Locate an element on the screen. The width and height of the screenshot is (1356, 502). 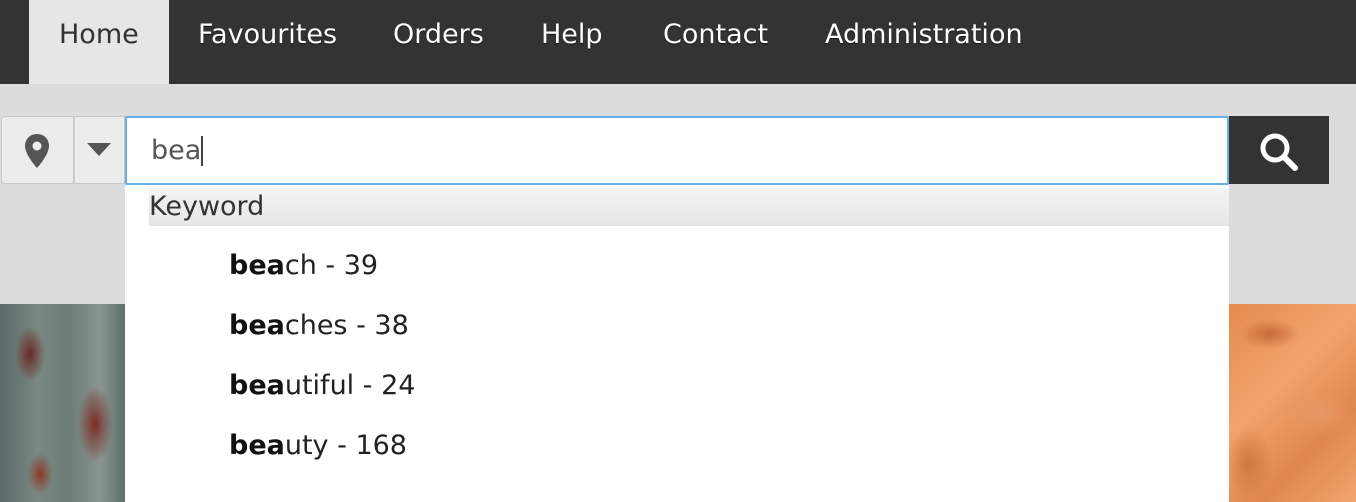
search-button is located at coordinates (1279, 150).